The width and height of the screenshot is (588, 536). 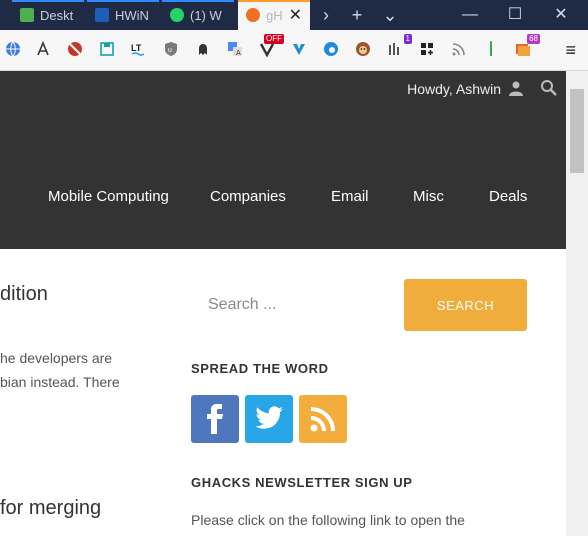 What do you see at coordinates (508, 196) in the screenshot?
I see `nav-item-deals: Deals` at bounding box center [508, 196].